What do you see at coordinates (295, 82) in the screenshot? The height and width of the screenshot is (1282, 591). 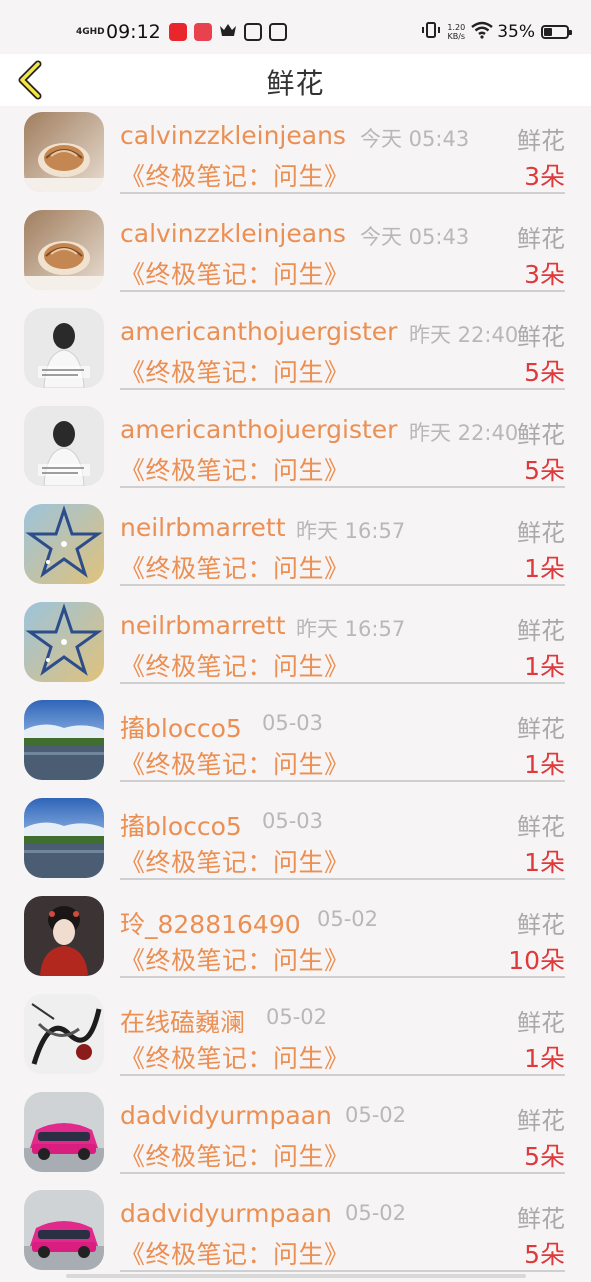 I see `page-title: 鲜花` at bounding box center [295, 82].